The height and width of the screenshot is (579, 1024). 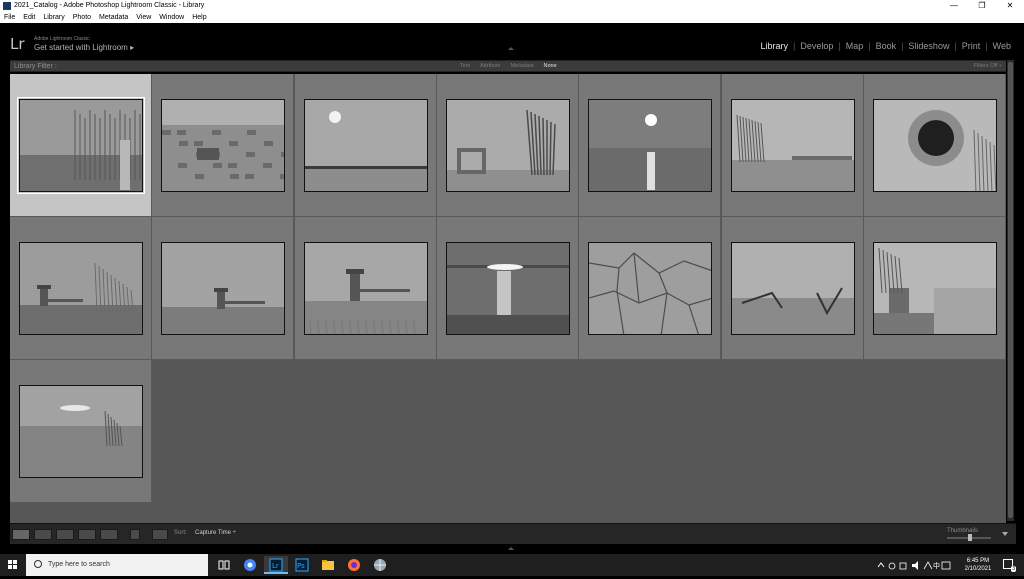 I want to click on toolbar-options-chevron-icon, so click(x=1005, y=534).